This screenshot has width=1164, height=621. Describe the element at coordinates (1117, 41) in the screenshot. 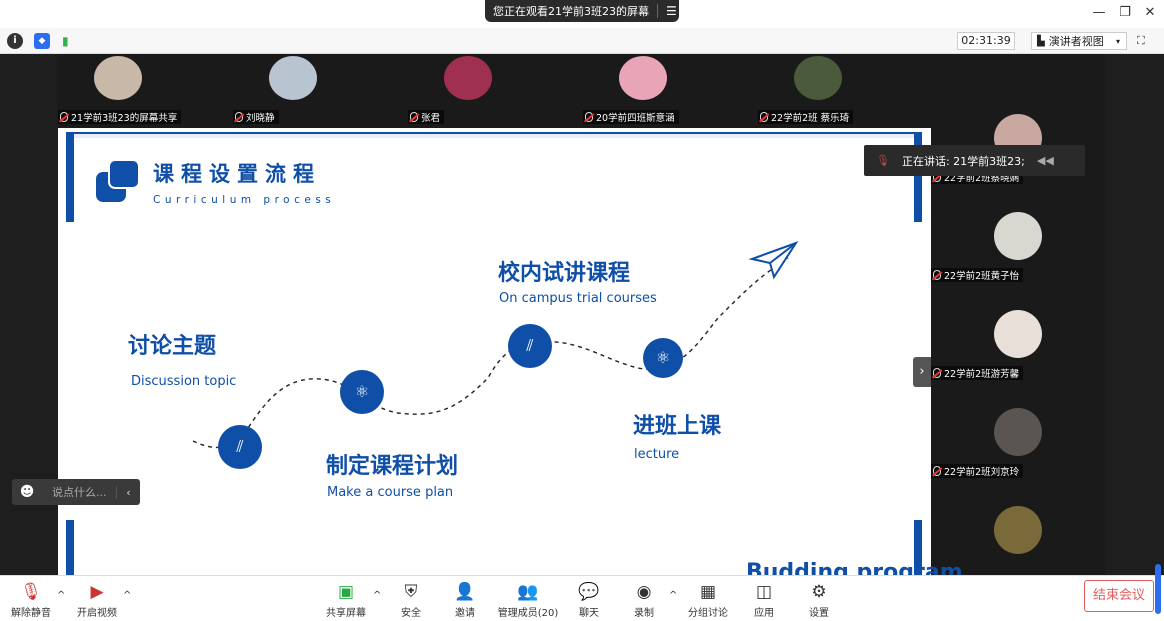

I see `chevron-down-icon: ▾` at that location.